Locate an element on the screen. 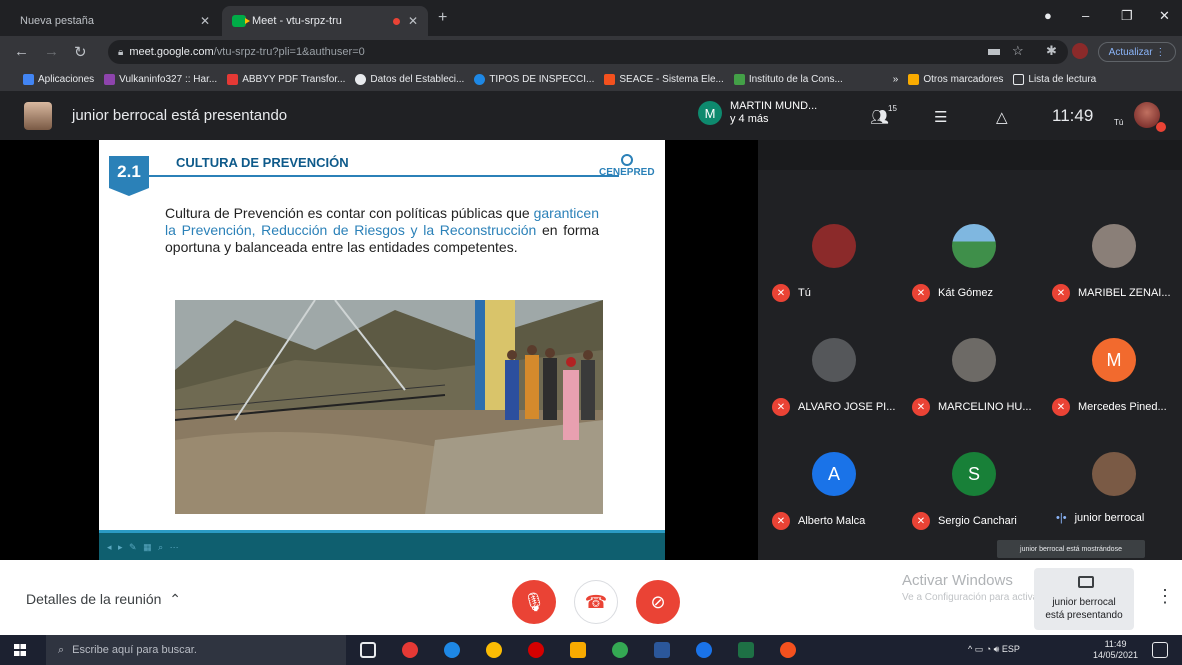 The image size is (1182, 665). restore-button: ❐ is located at coordinates (1127, 16).